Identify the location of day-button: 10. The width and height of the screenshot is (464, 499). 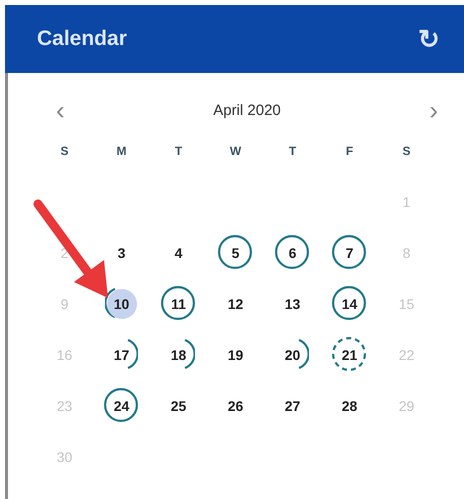
(121, 303).